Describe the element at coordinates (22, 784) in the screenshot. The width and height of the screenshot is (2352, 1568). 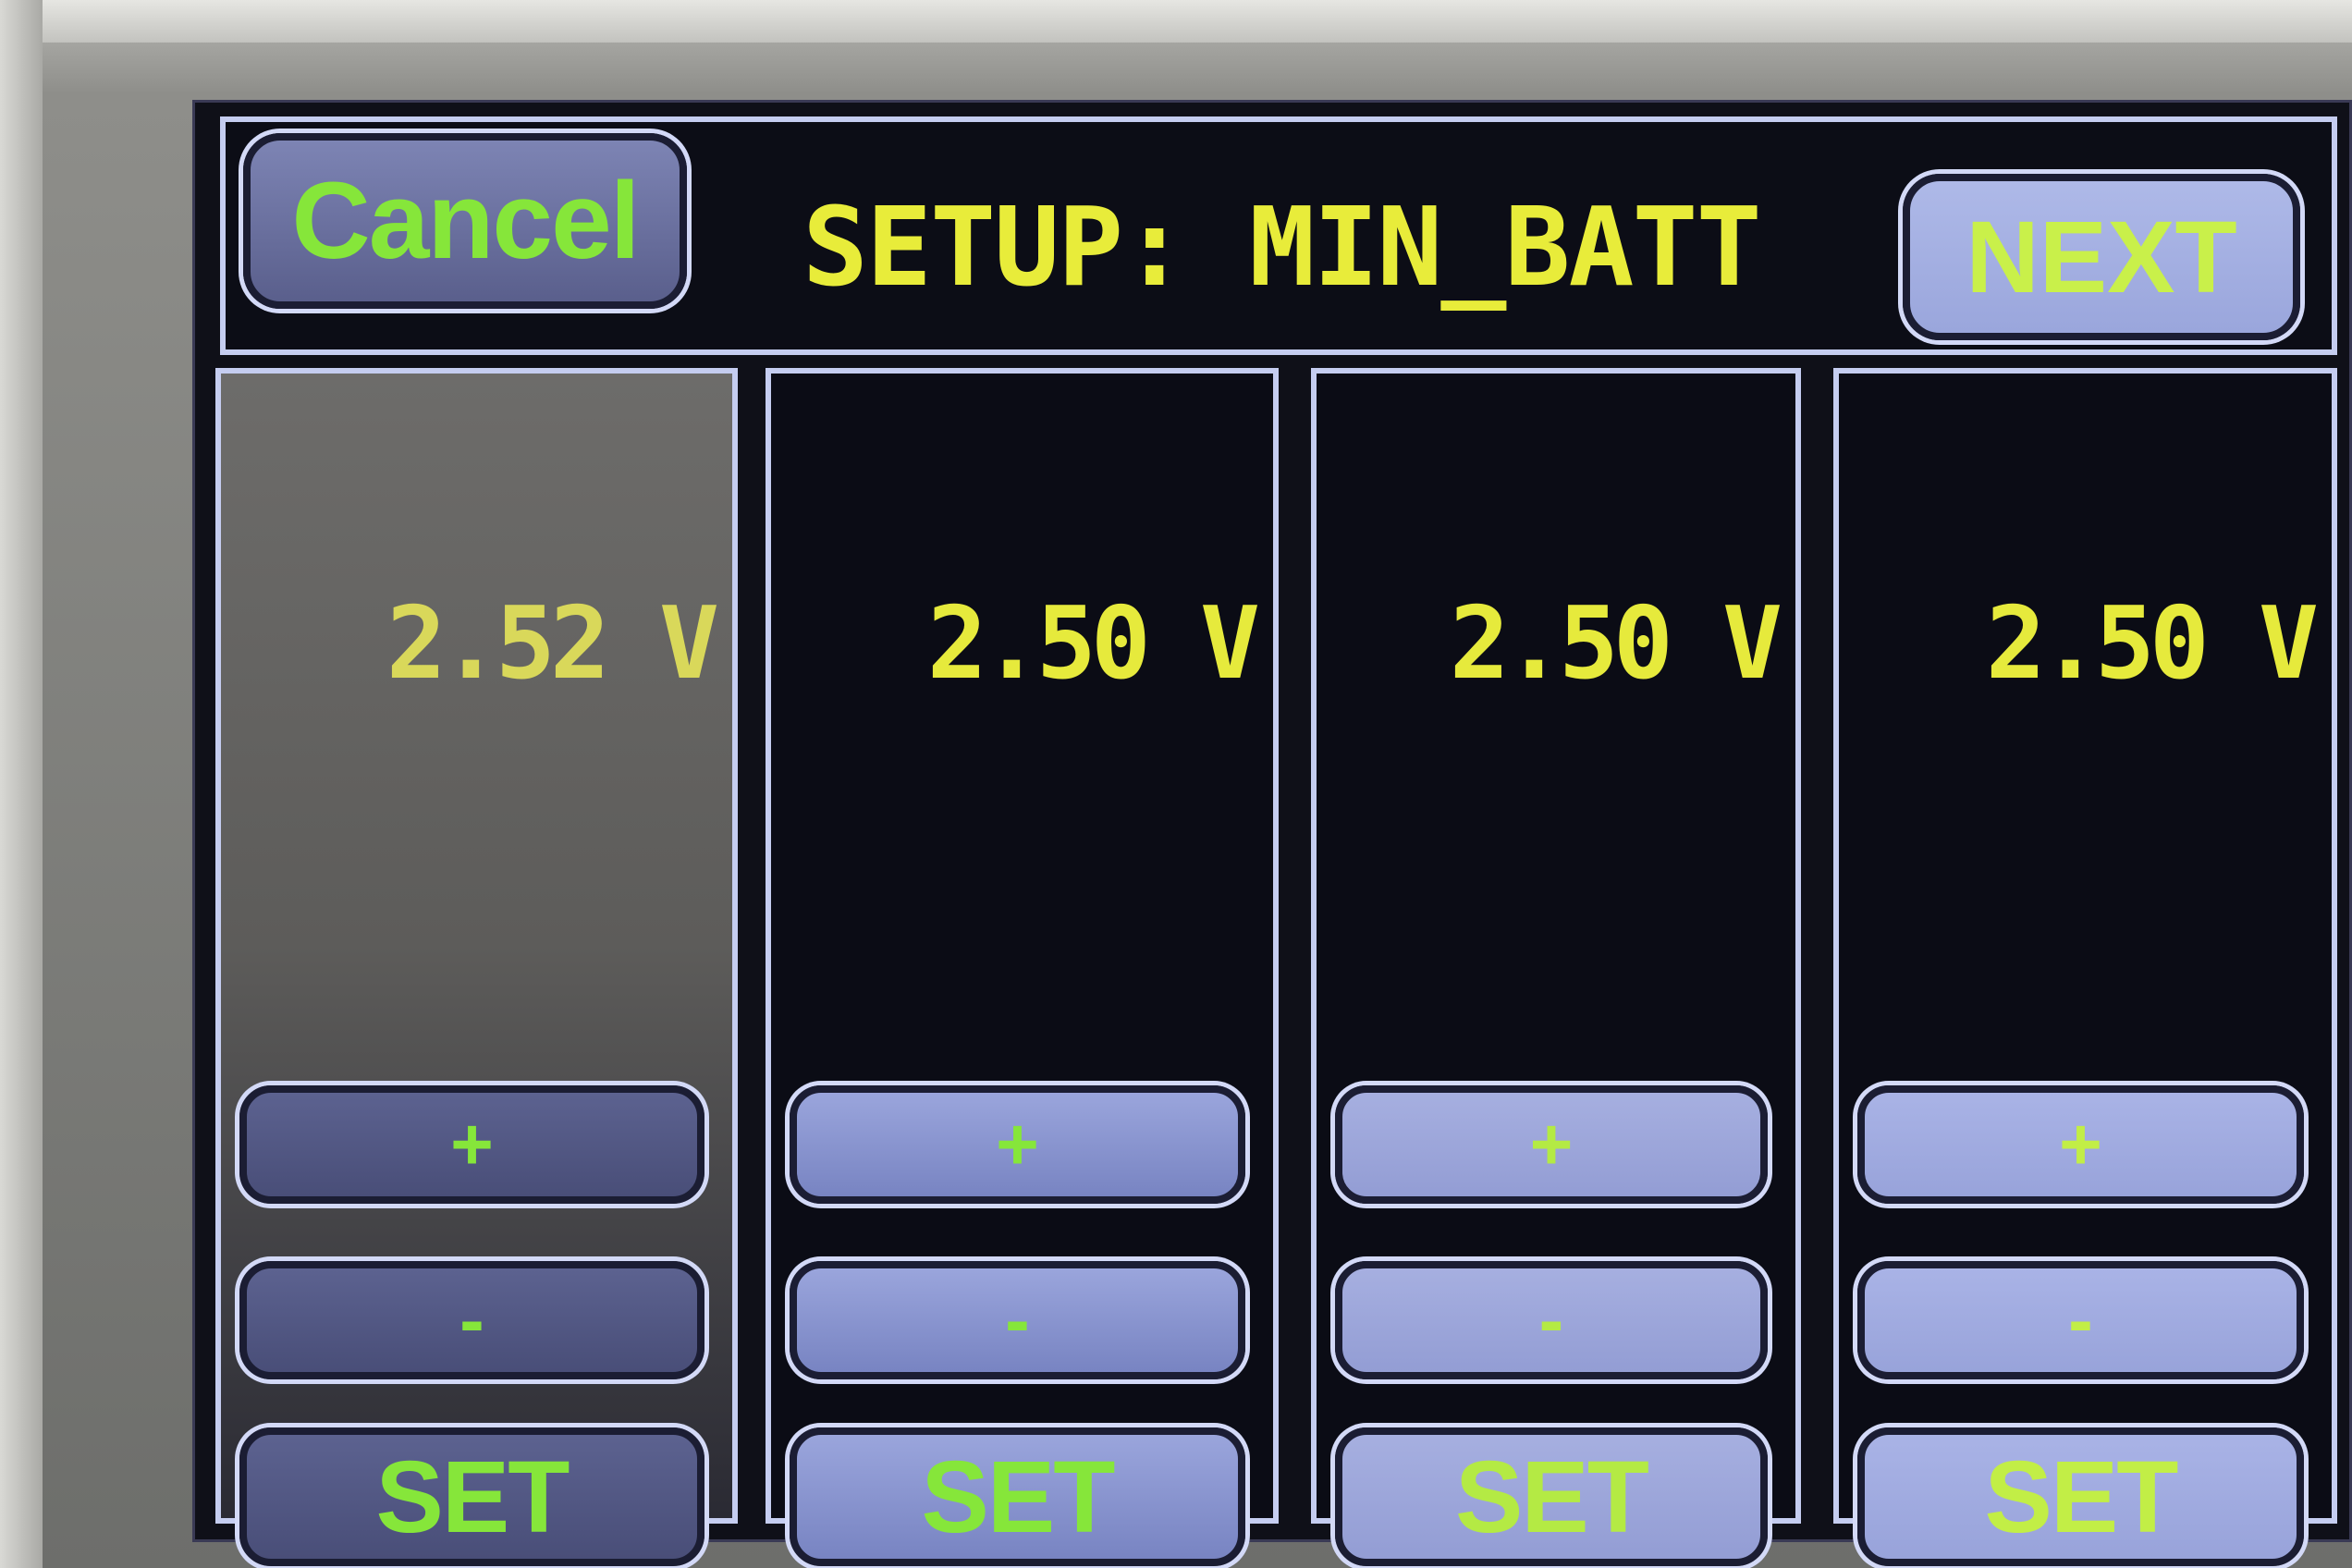
I see `bezel-left` at that location.